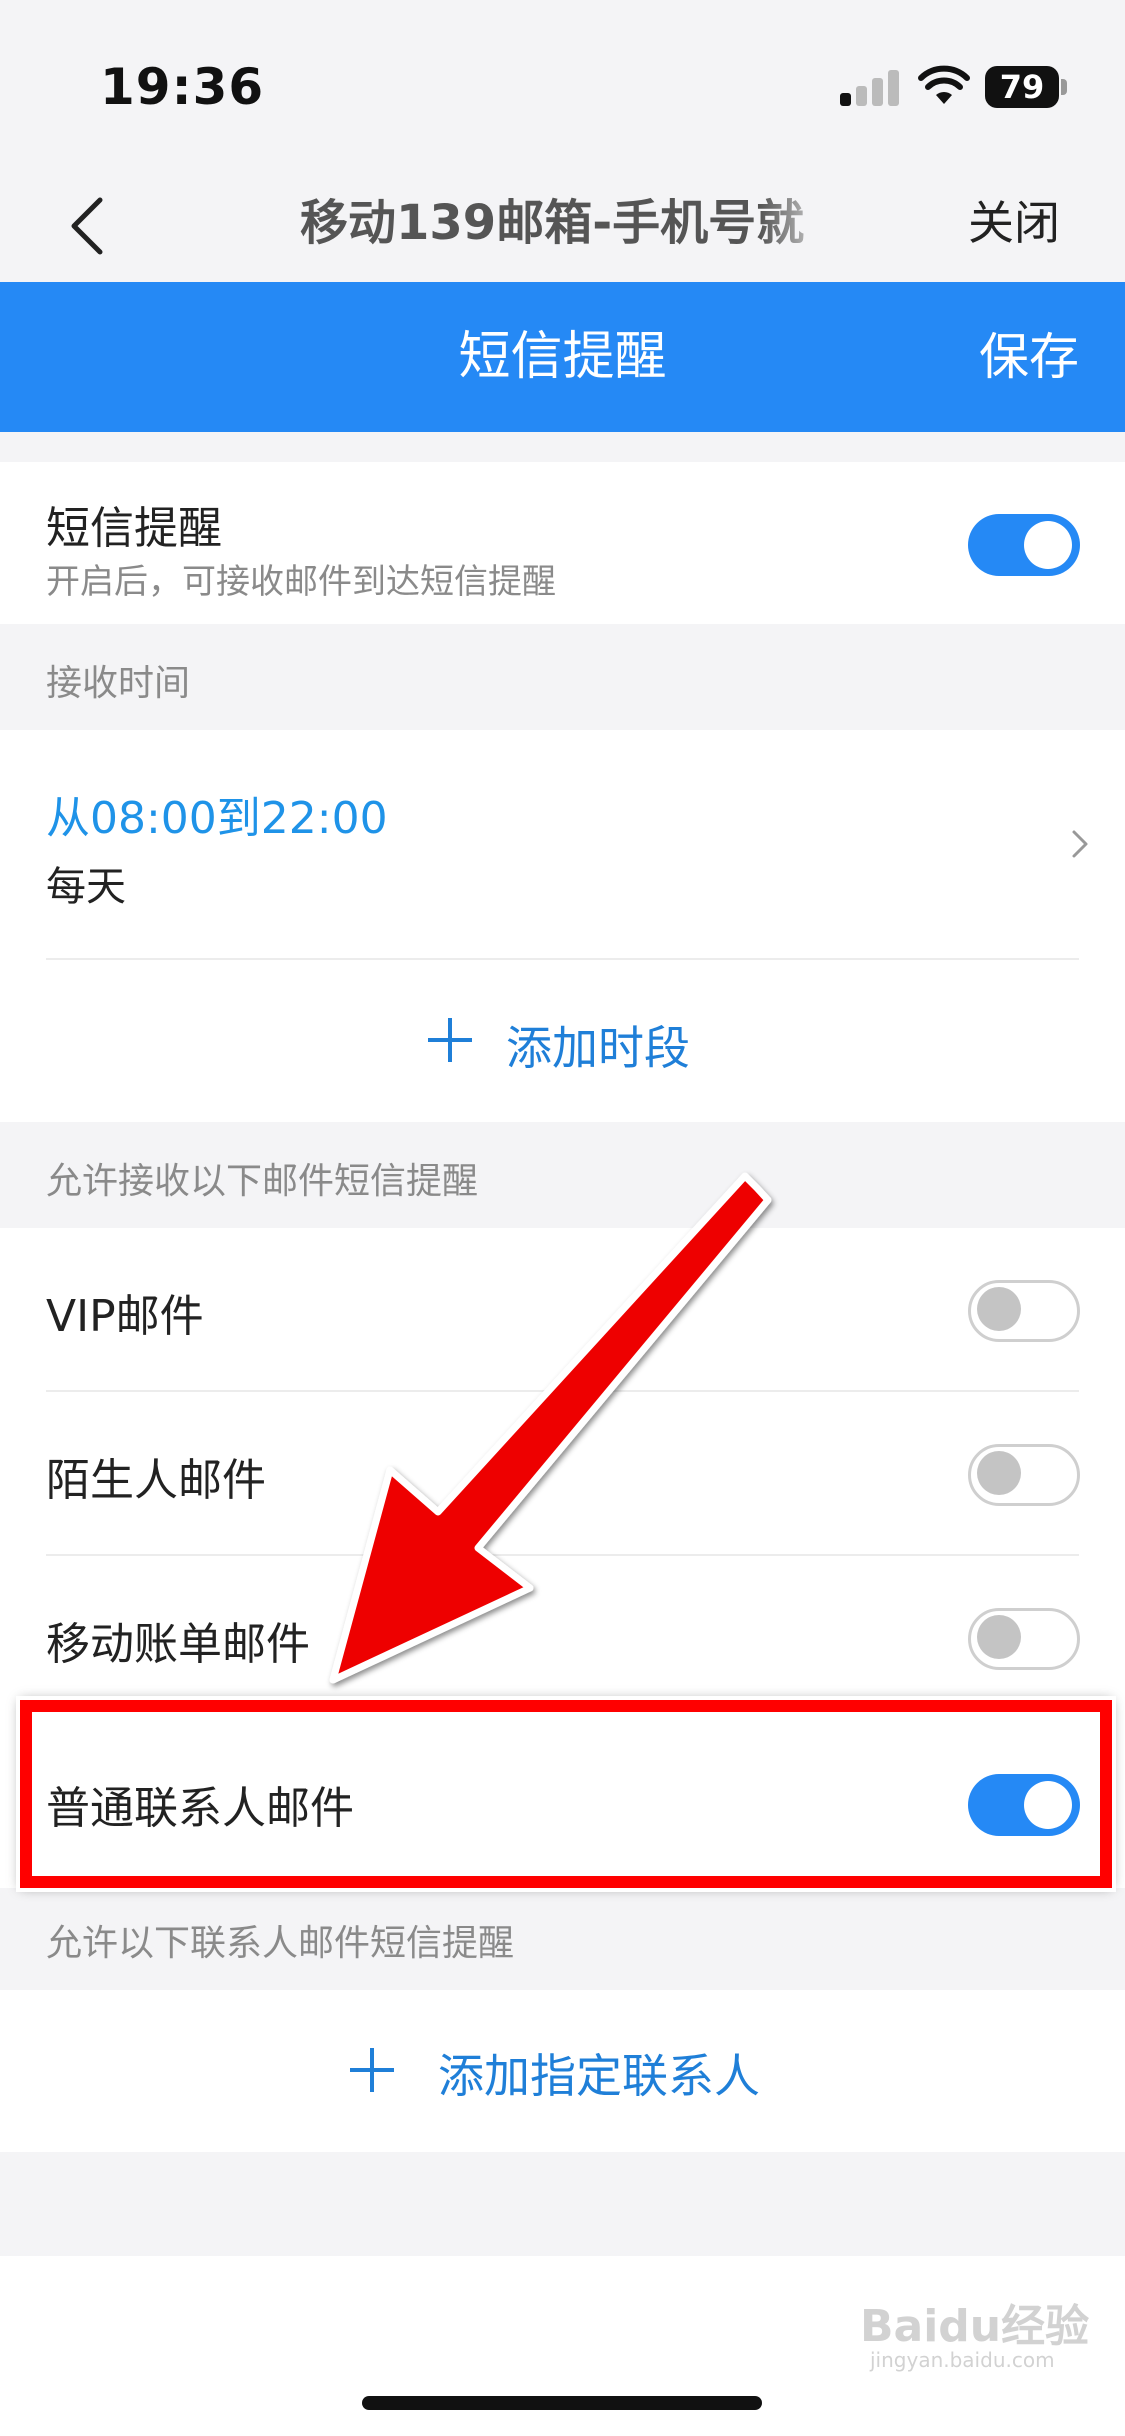 This screenshot has width=1125, height=2436. I want to click on receive-time-section-label: 接收时间, so click(118, 683).